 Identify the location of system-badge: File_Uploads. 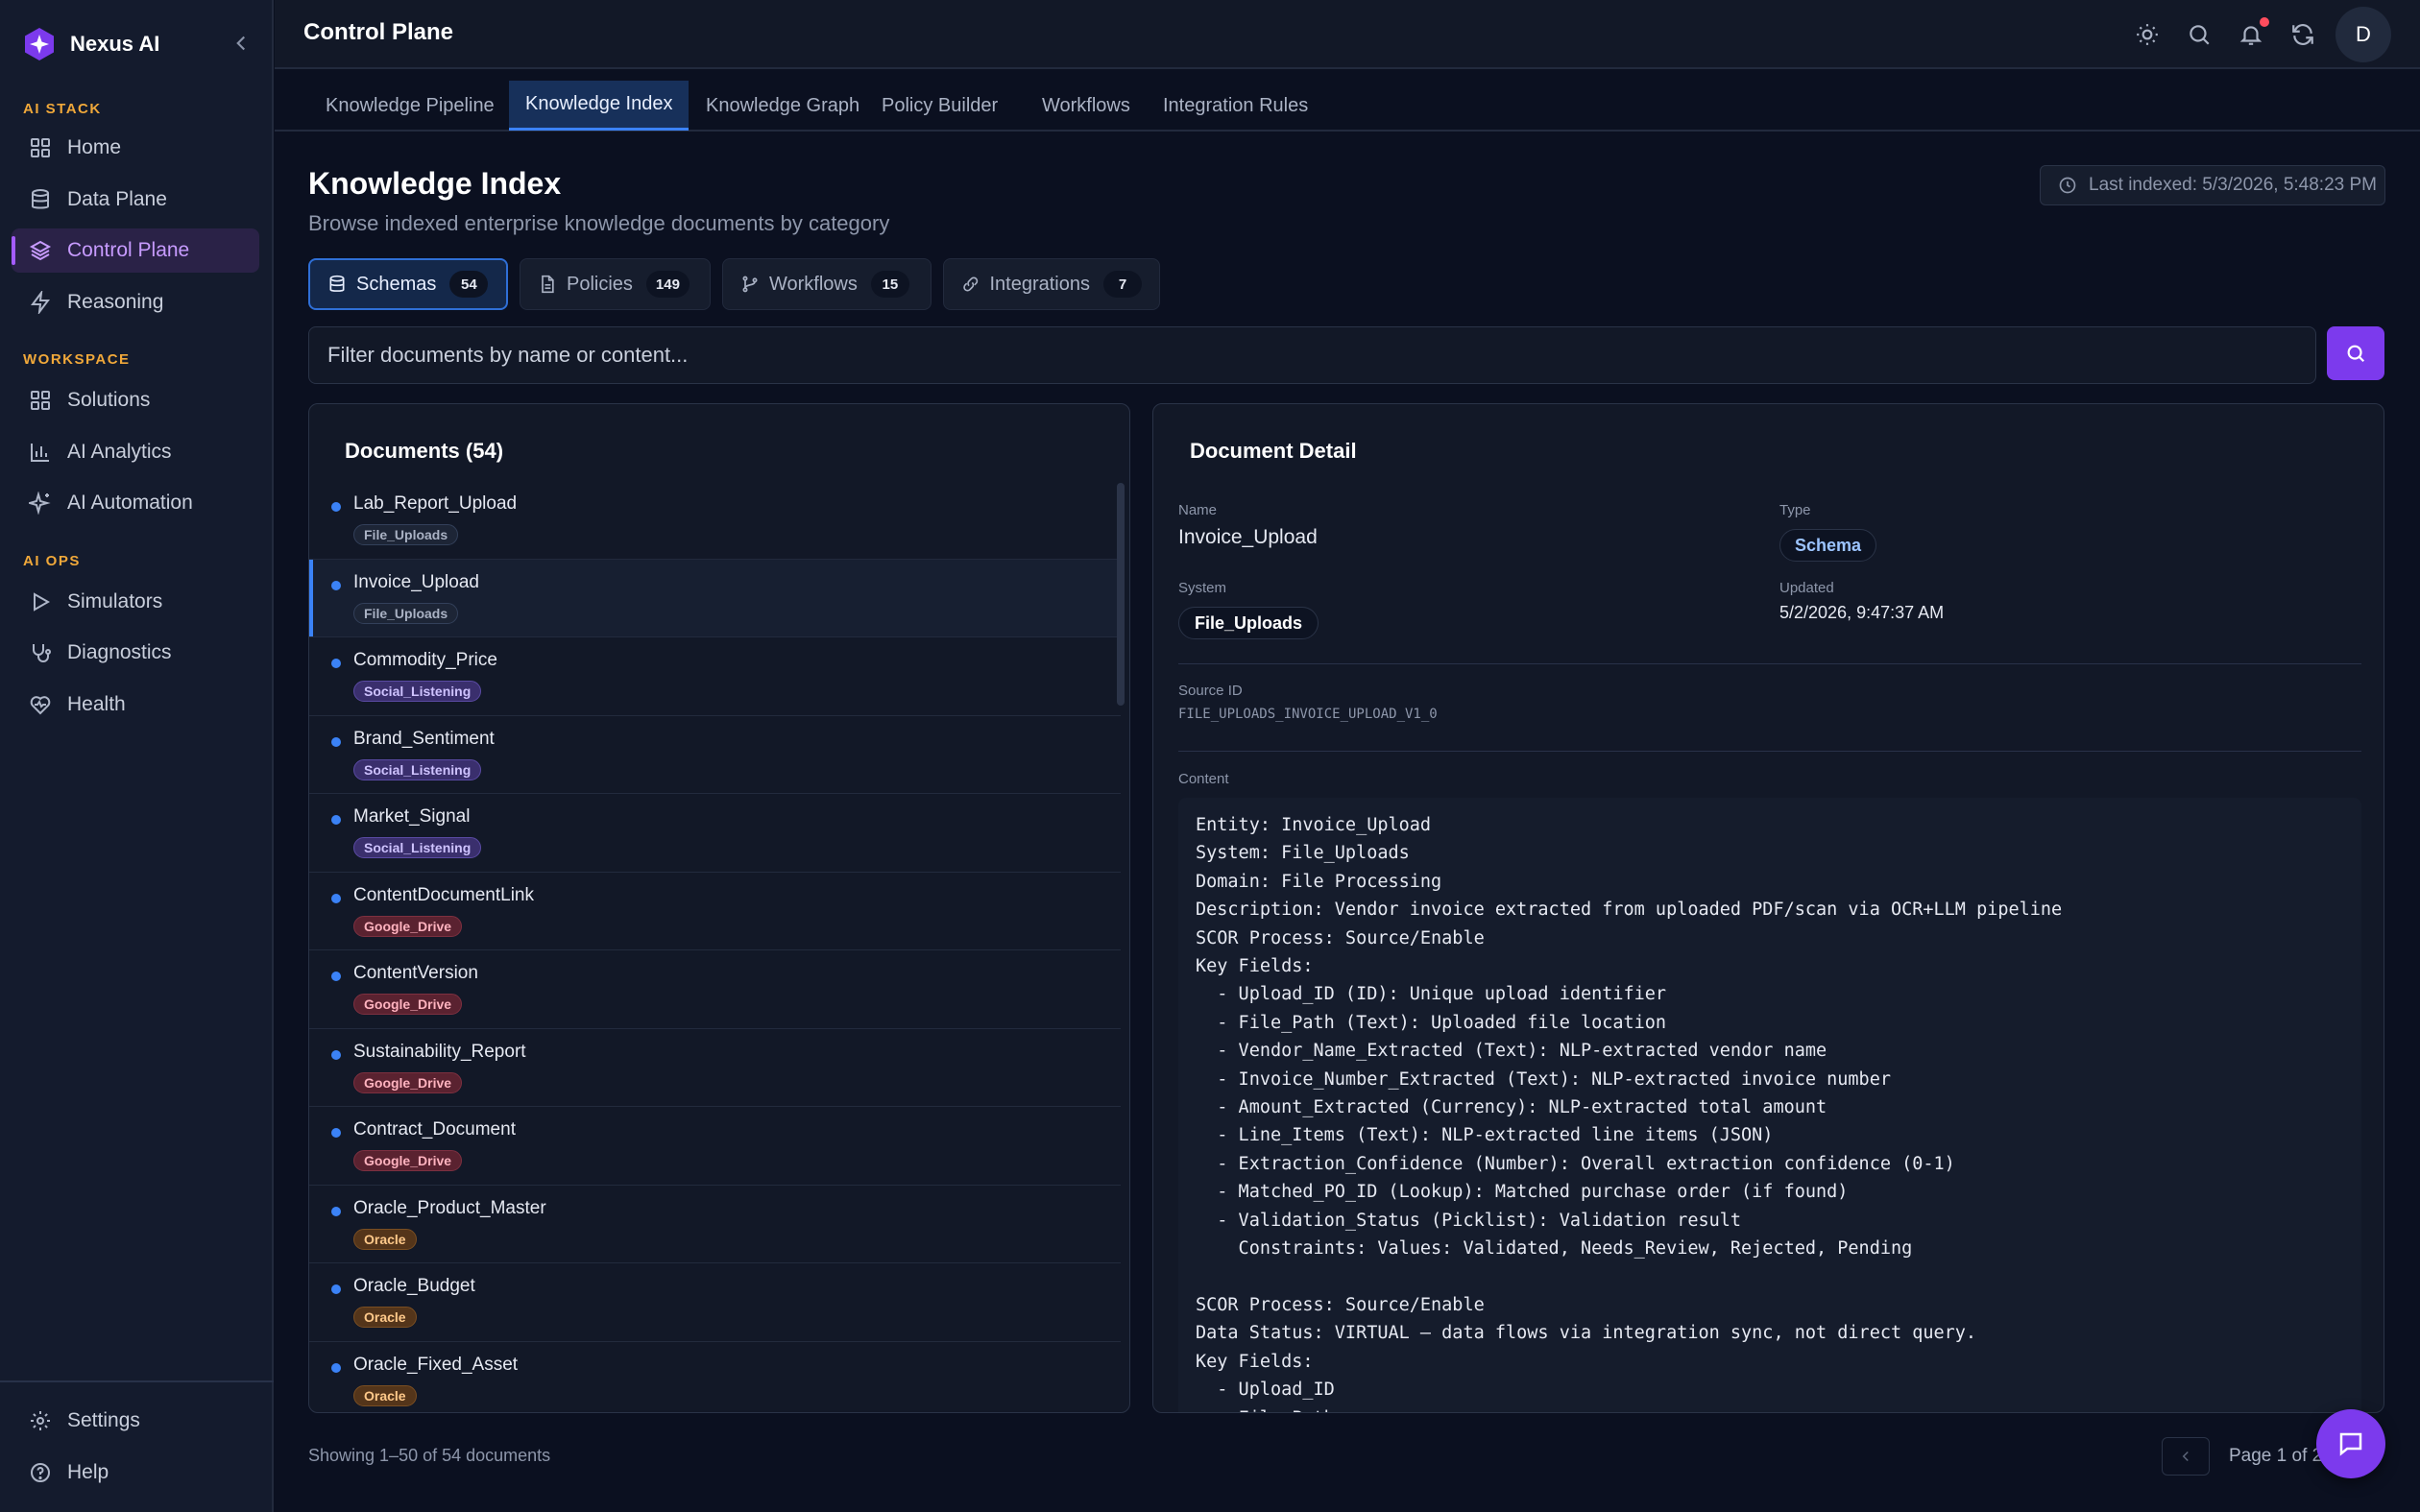
(1249, 623).